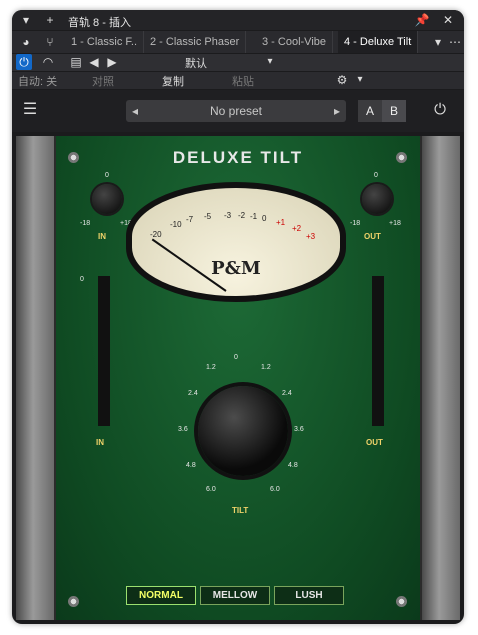 This screenshot has width=478, height=635. What do you see at coordinates (107, 175) in the screenshot?
I see `in-knob-top-label: 0` at bounding box center [107, 175].